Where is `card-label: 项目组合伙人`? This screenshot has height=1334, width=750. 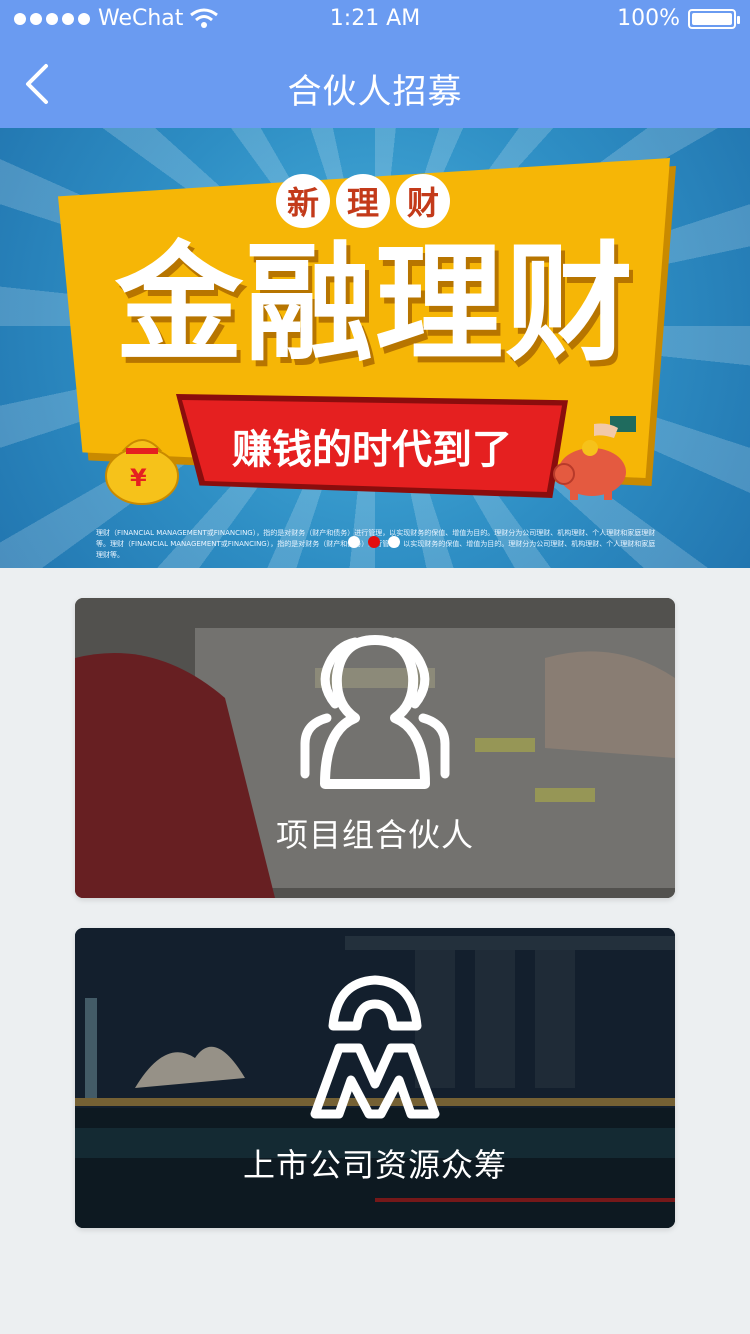 card-label: 项目组合伙人 is located at coordinates (374, 835).